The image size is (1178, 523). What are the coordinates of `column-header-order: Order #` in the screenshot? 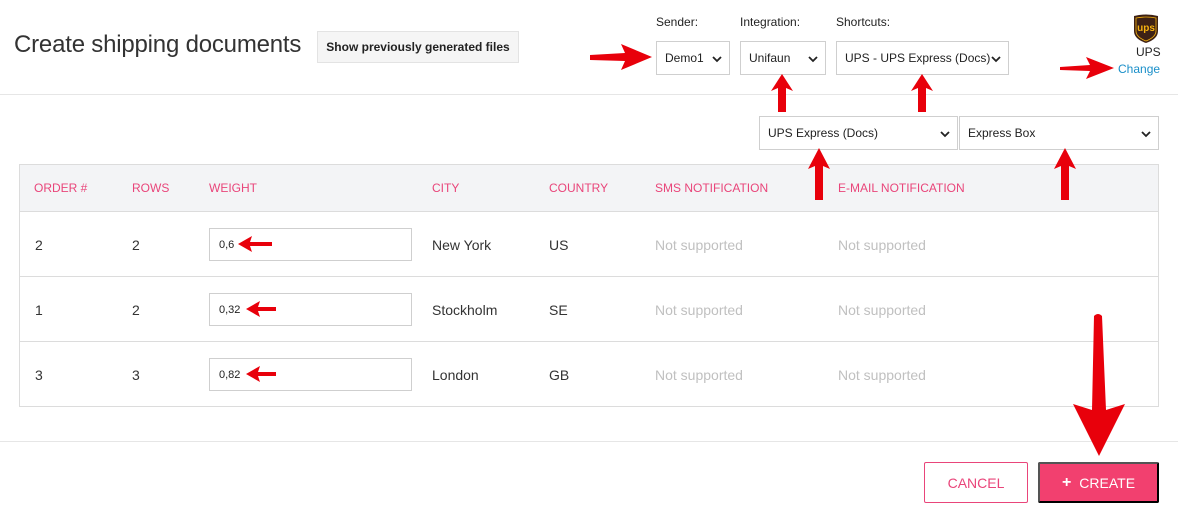 It's located at (61, 188).